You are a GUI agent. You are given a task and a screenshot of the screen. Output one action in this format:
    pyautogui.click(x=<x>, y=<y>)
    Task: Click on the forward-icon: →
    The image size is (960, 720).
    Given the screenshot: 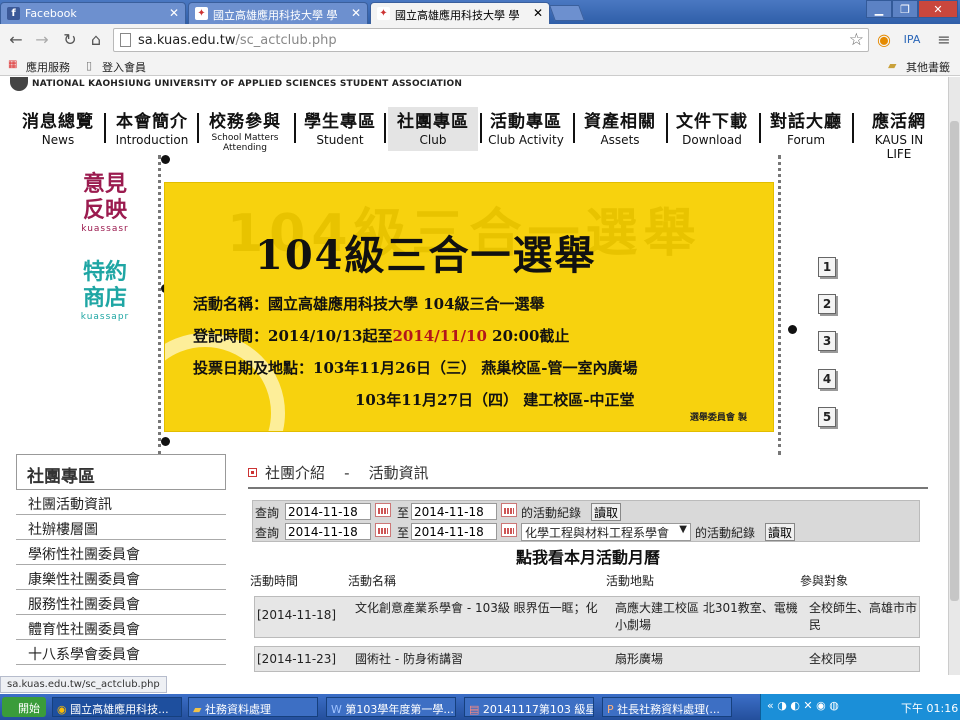 What is the action you would take?
    pyautogui.click(x=42, y=40)
    